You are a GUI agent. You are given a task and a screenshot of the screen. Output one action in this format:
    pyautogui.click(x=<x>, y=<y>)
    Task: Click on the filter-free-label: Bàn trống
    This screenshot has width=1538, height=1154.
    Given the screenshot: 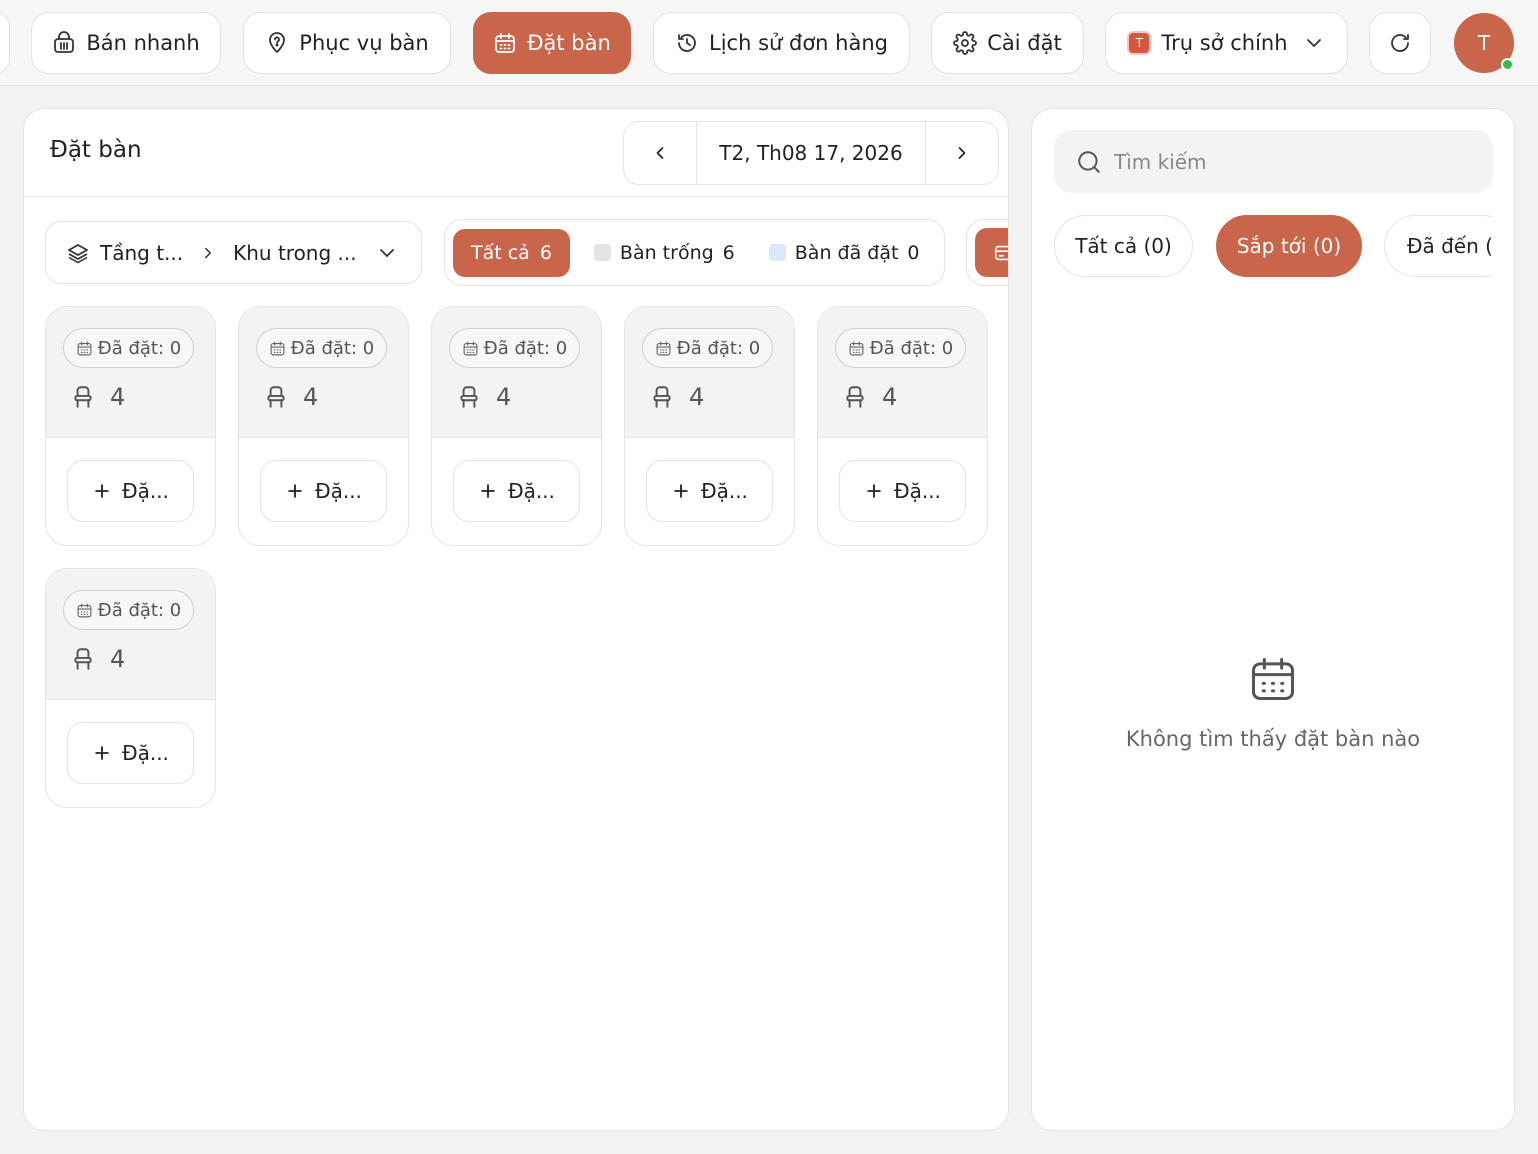 What is the action you would take?
    pyautogui.click(x=666, y=252)
    